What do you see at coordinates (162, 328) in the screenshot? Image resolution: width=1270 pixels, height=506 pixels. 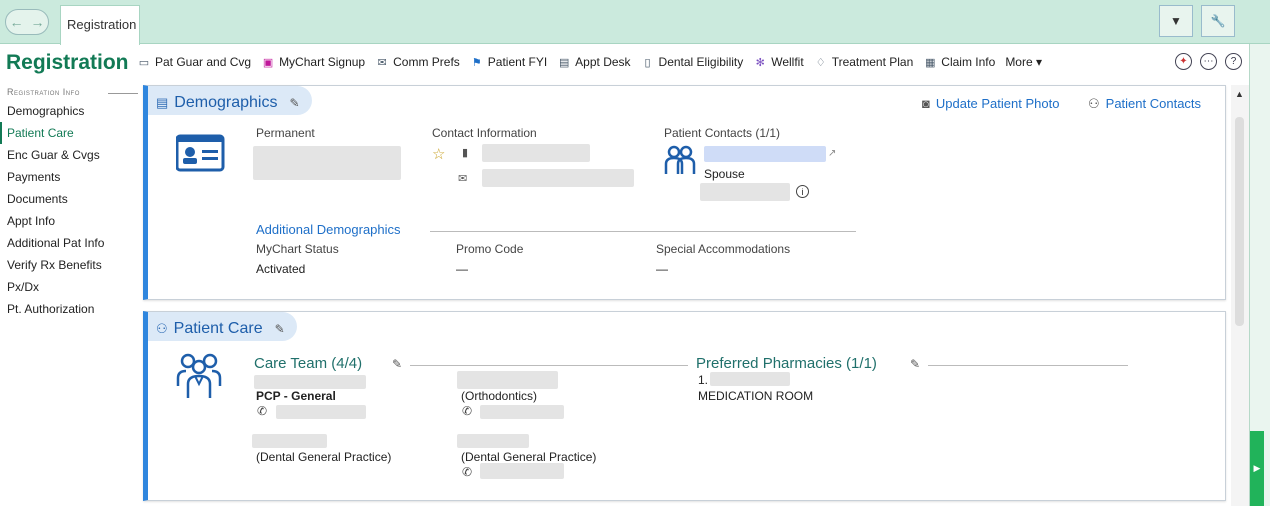 I see `care-team-small-icon: ⚇` at bounding box center [162, 328].